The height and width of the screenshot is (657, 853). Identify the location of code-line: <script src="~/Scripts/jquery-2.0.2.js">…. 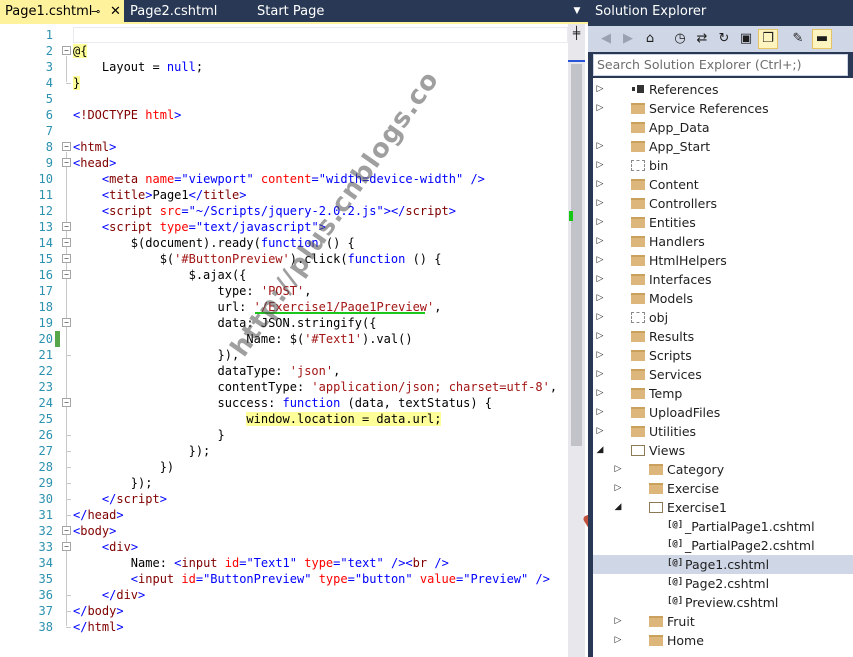
(264, 211).